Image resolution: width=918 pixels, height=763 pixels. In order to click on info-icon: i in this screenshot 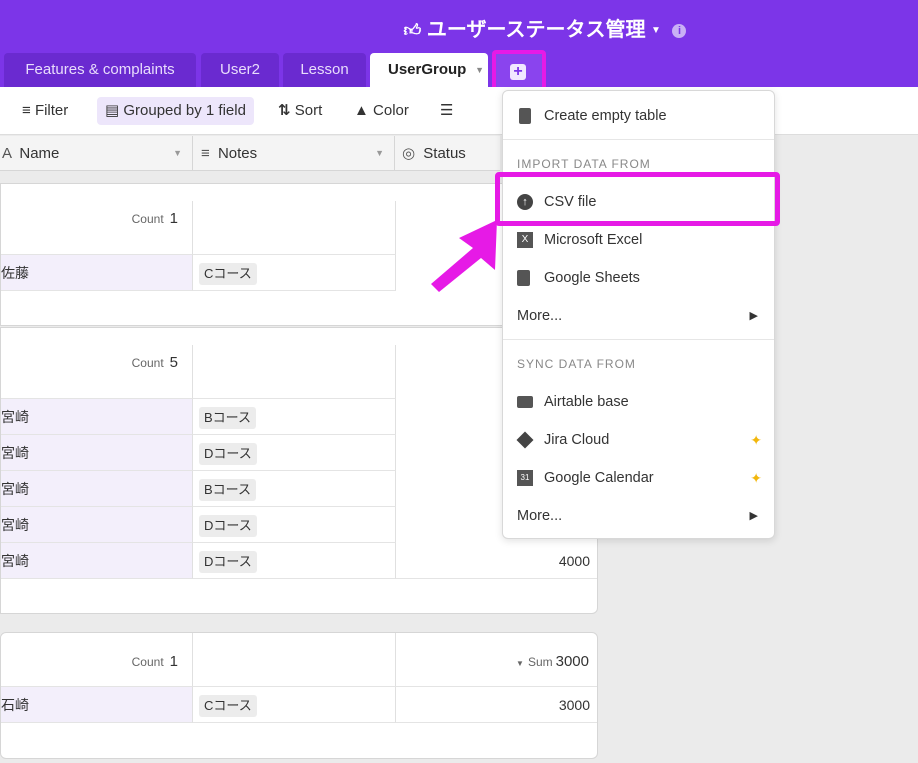, I will do `click(679, 31)`.